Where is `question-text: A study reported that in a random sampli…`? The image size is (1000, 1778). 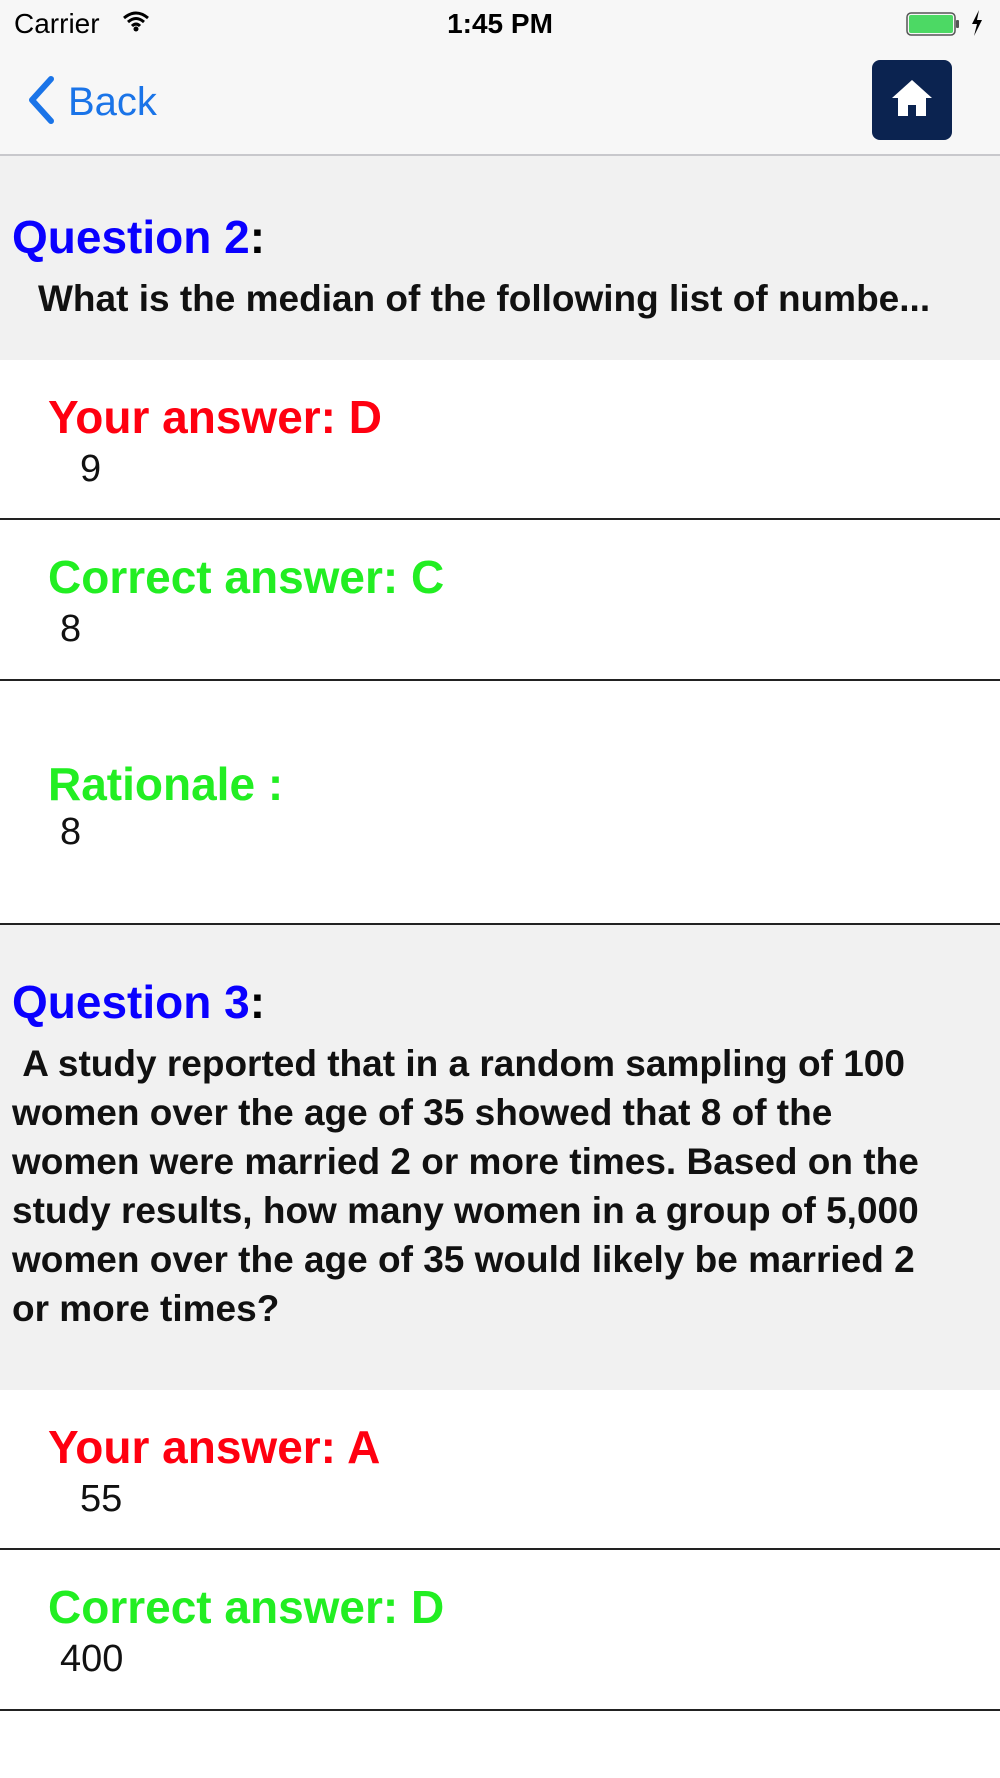
question-text: A study reported that in a random sampli… is located at coordinates (465, 1186).